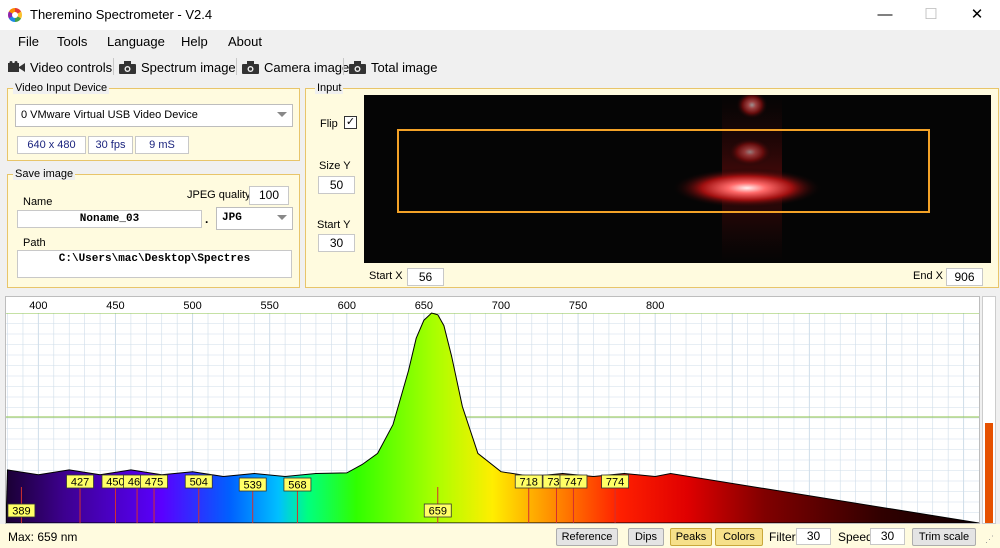 This screenshot has height=548, width=1000. What do you see at coordinates (855, 537) in the screenshot?
I see `speed-label: Speed` at bounding box center [855, 537].